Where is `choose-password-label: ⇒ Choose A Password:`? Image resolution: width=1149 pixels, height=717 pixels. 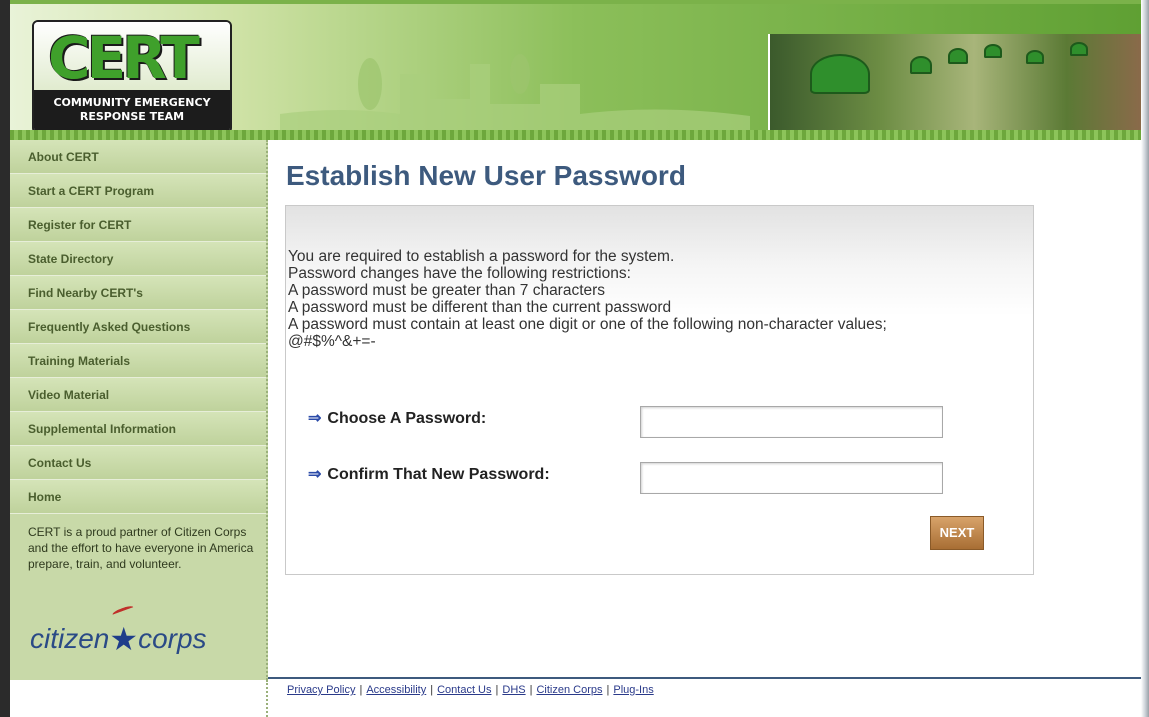 choose-password-label: ⇒ Choose A Password: is located at coordinates (397, 418).